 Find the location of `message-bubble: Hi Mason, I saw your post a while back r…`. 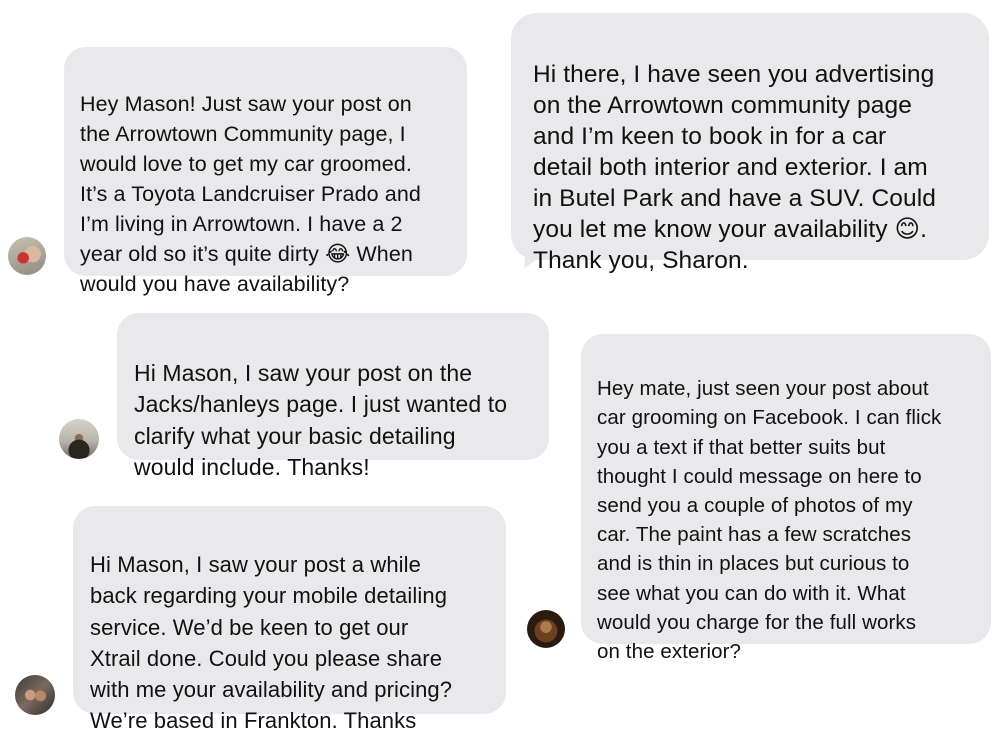

message-bubble: Hi Mason, I saw your post a while back r… is located at coordinates (289, 617).